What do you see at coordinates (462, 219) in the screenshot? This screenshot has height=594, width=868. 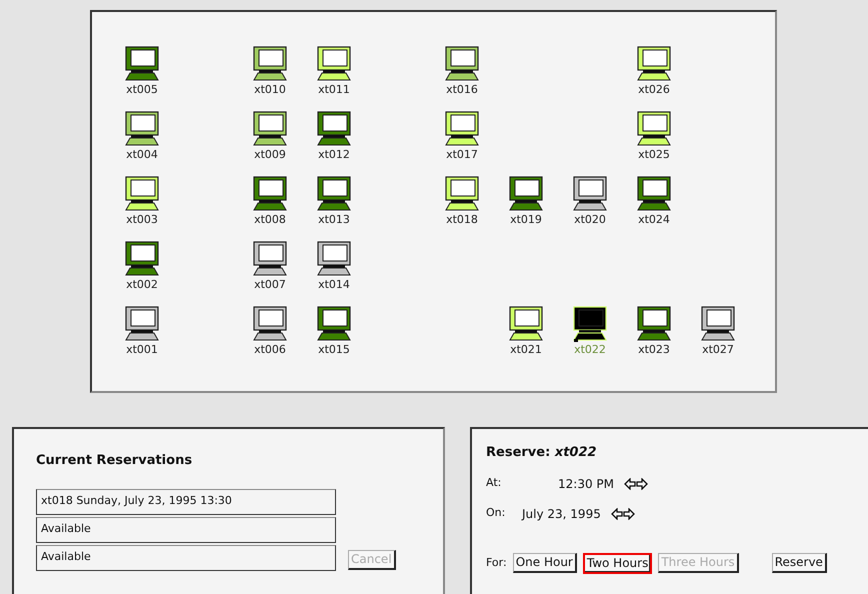 I see `workstation-label: xt018` at bounding box center [462, 219].